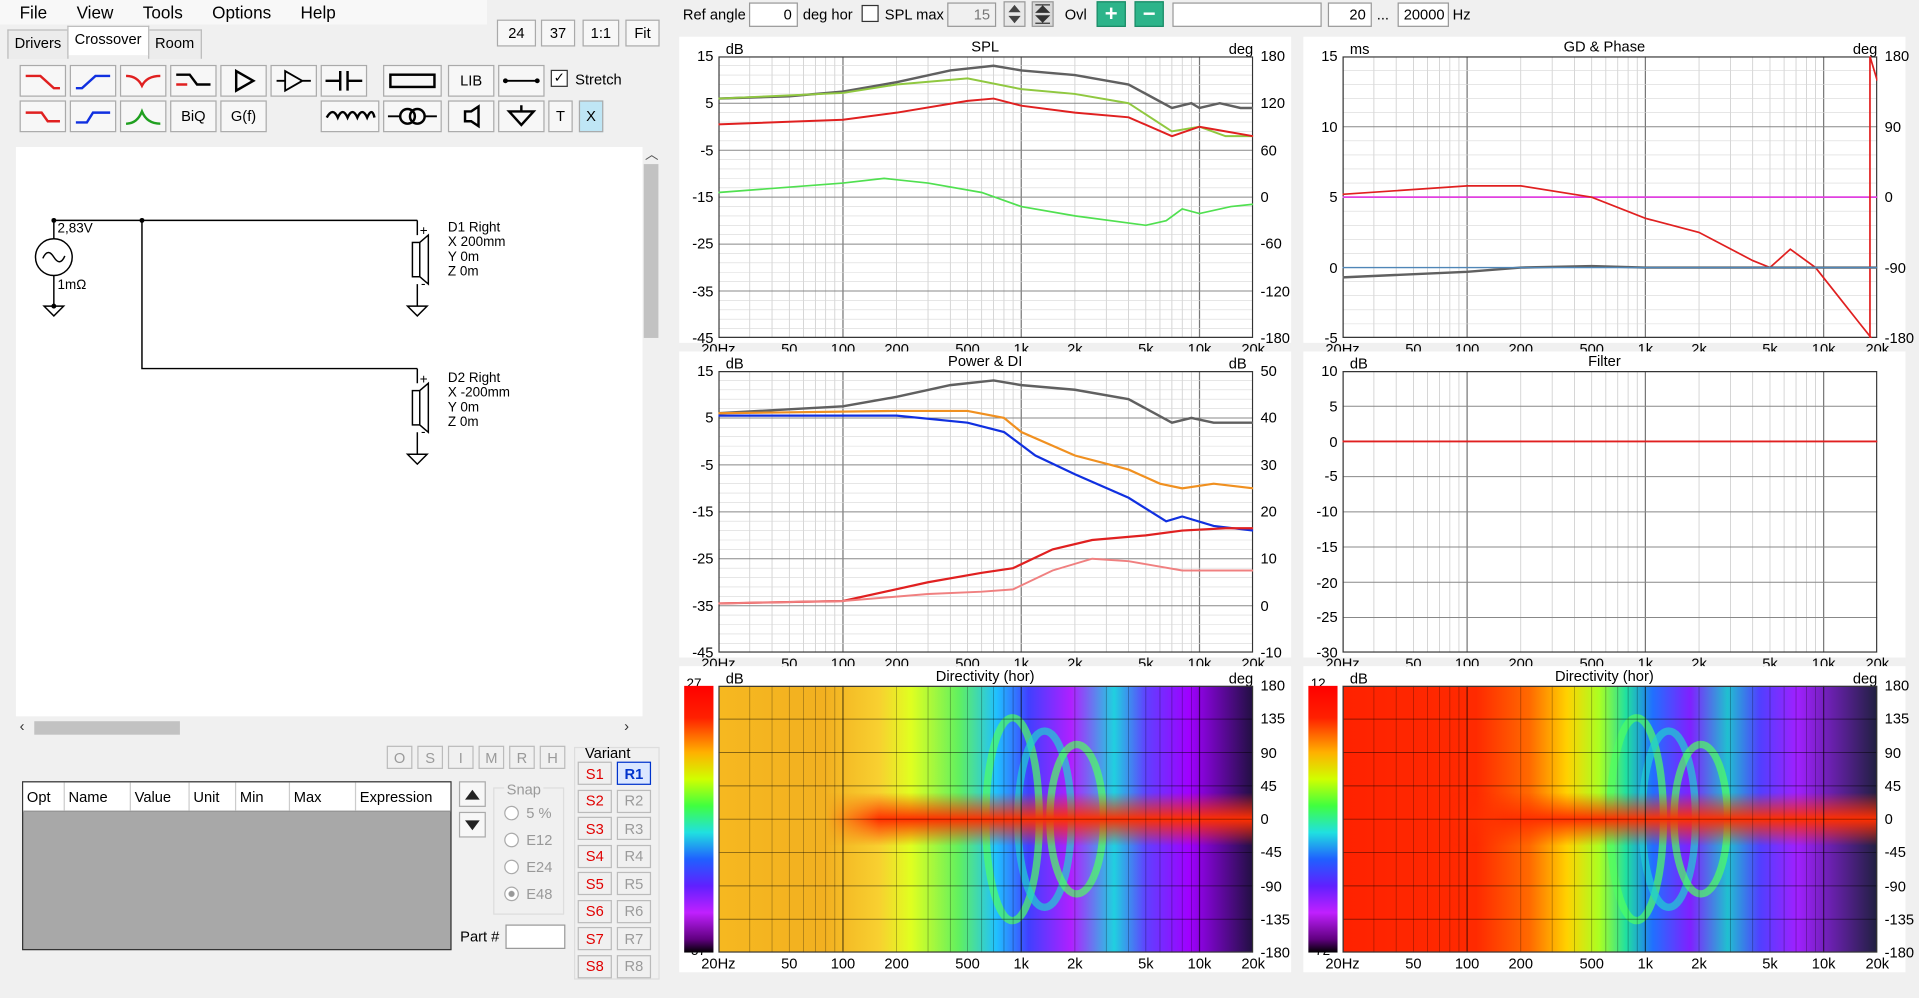  Describe the element at coordinates (237, 12) in the screenshot. I see `menu-options: Options` at that location.